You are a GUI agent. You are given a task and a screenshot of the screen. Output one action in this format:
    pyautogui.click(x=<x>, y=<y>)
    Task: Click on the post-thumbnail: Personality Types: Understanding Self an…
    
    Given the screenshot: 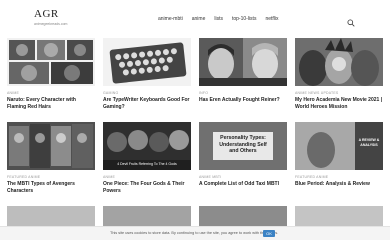 What is the action you would take?
    pyautogui.click(x=243, y=146)
    